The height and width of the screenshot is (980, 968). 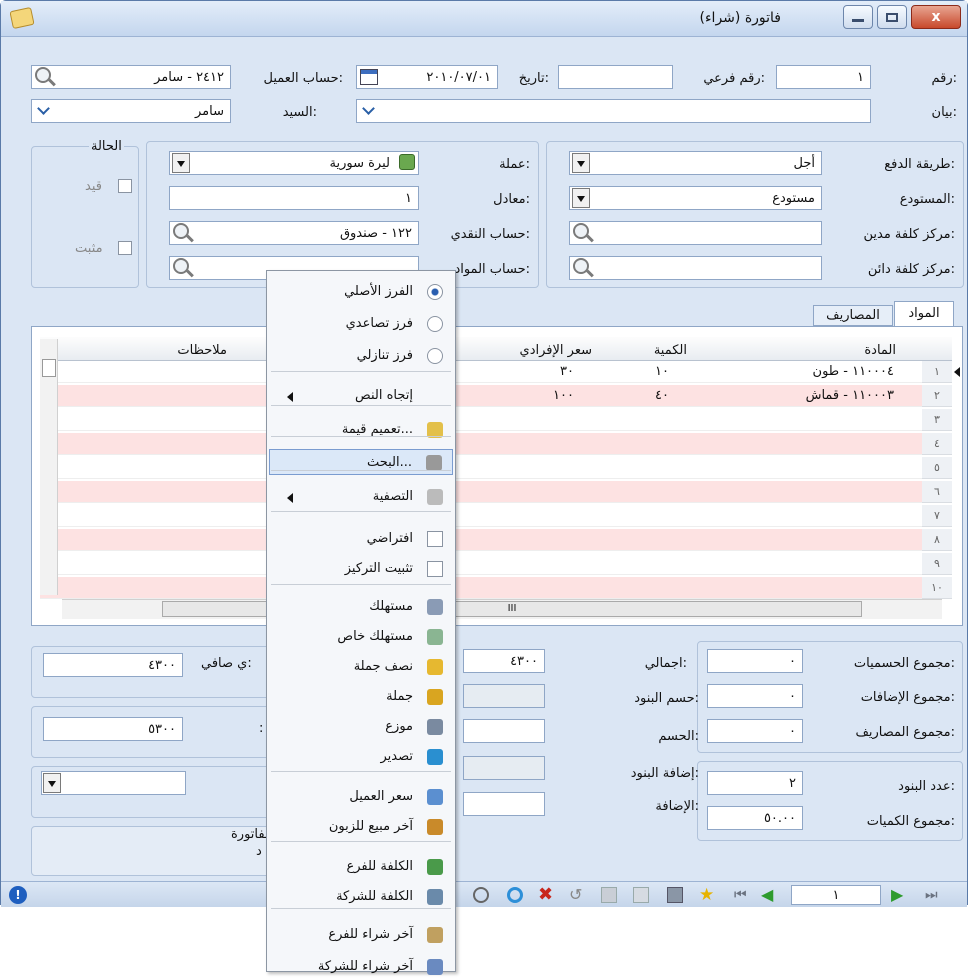 I want to click on vertical-scrollbar, so click(x=49, y=467).